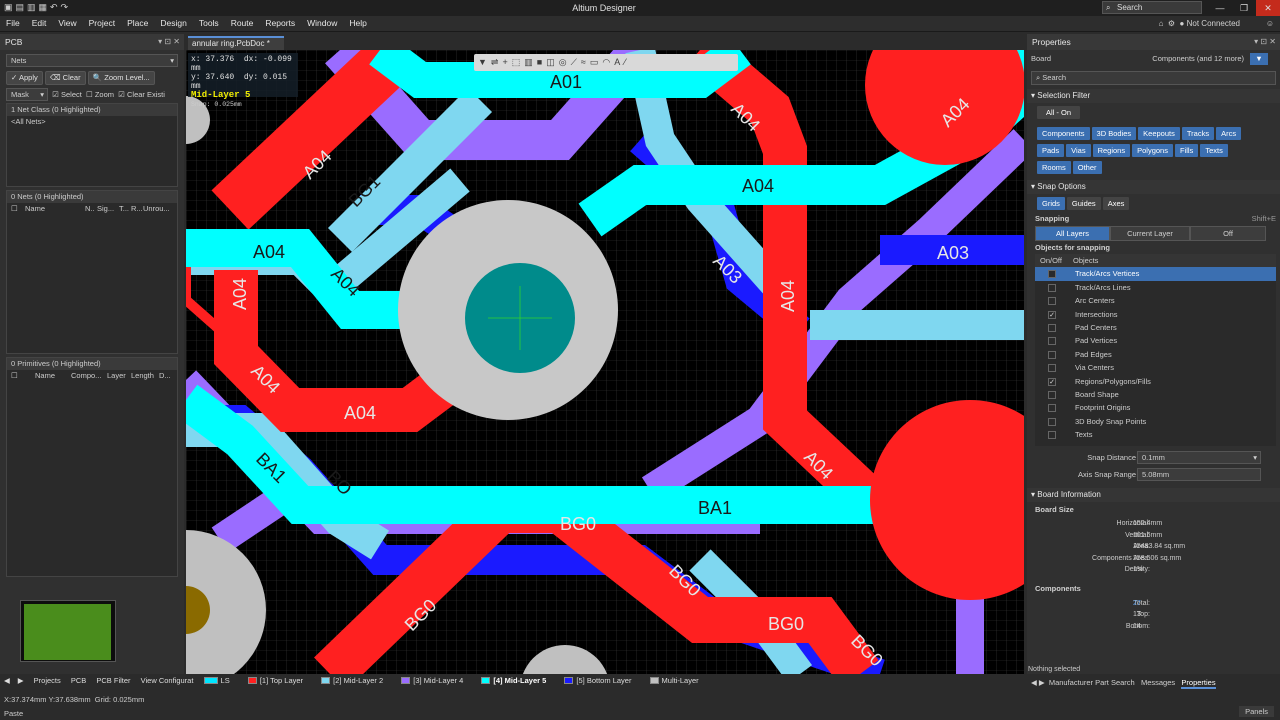 This screenshot has height=720, width=1280. What do you see at coordinates (27, 94) in the screenshot?
I see `mask-dropdown: Mask` at bounding box center [27, 94].